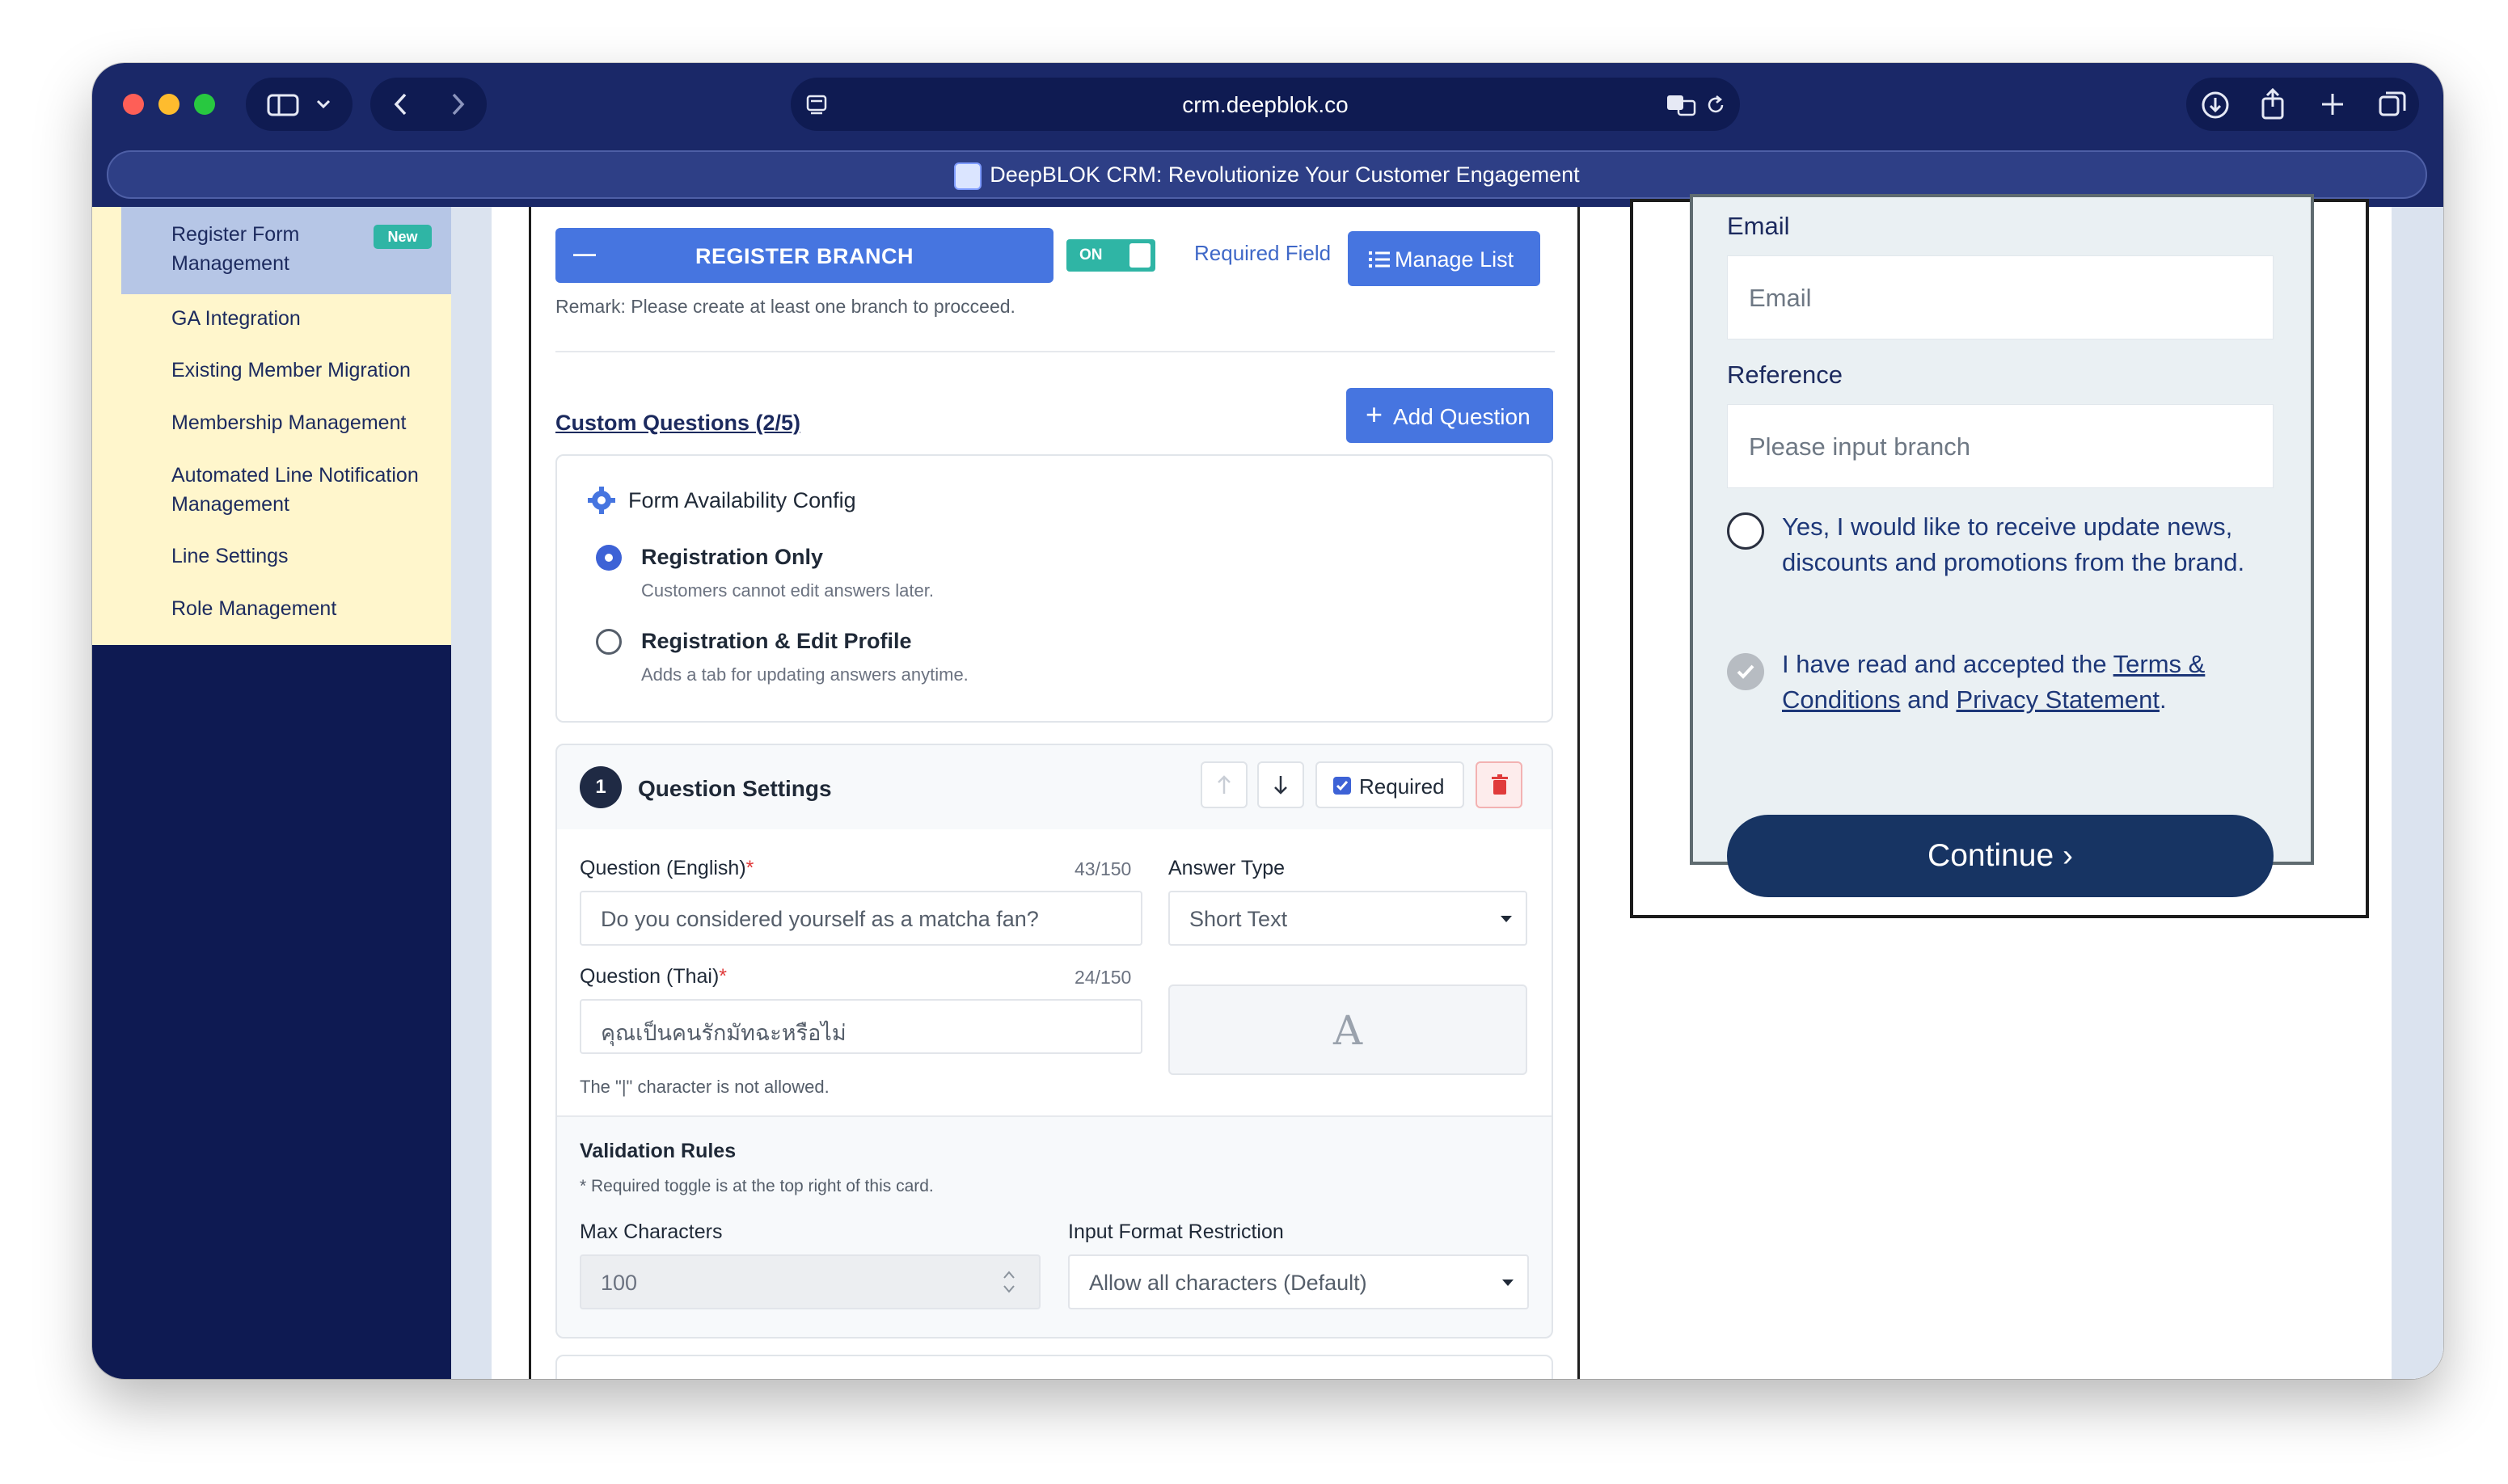 Image resolution: width=2508 pixels, height=1484 pixels. I want to click on plus-icon: +, so click(1374, 414).